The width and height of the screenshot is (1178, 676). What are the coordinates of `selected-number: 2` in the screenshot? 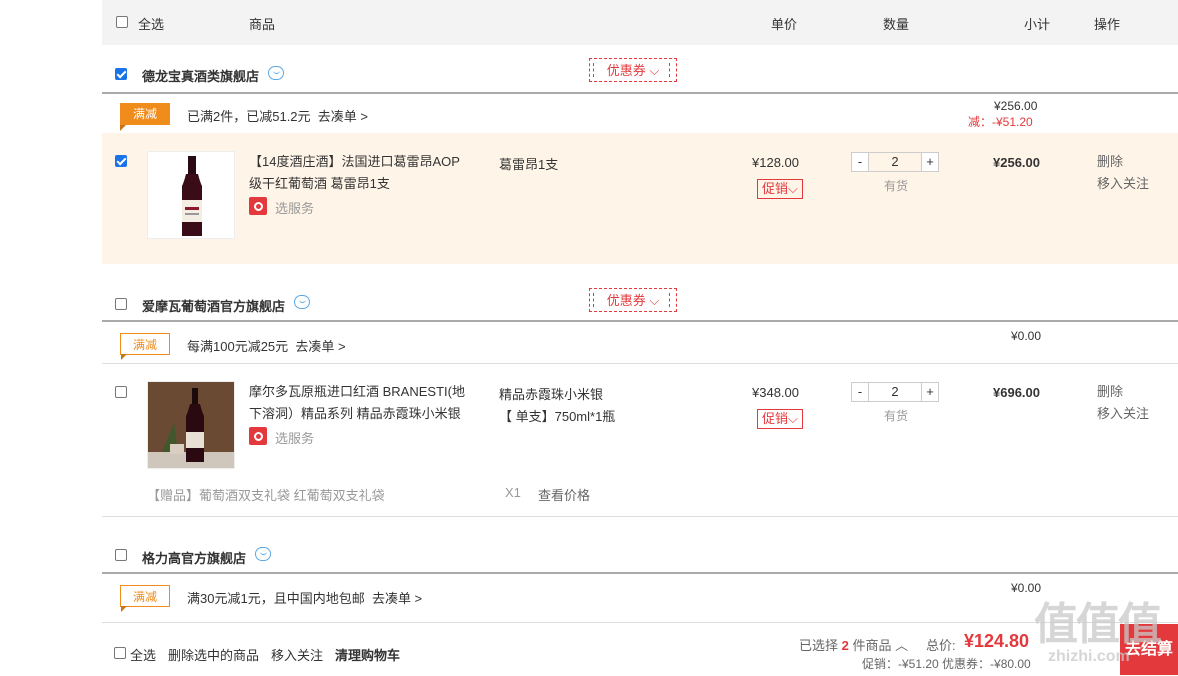 It's located at (845, 645).